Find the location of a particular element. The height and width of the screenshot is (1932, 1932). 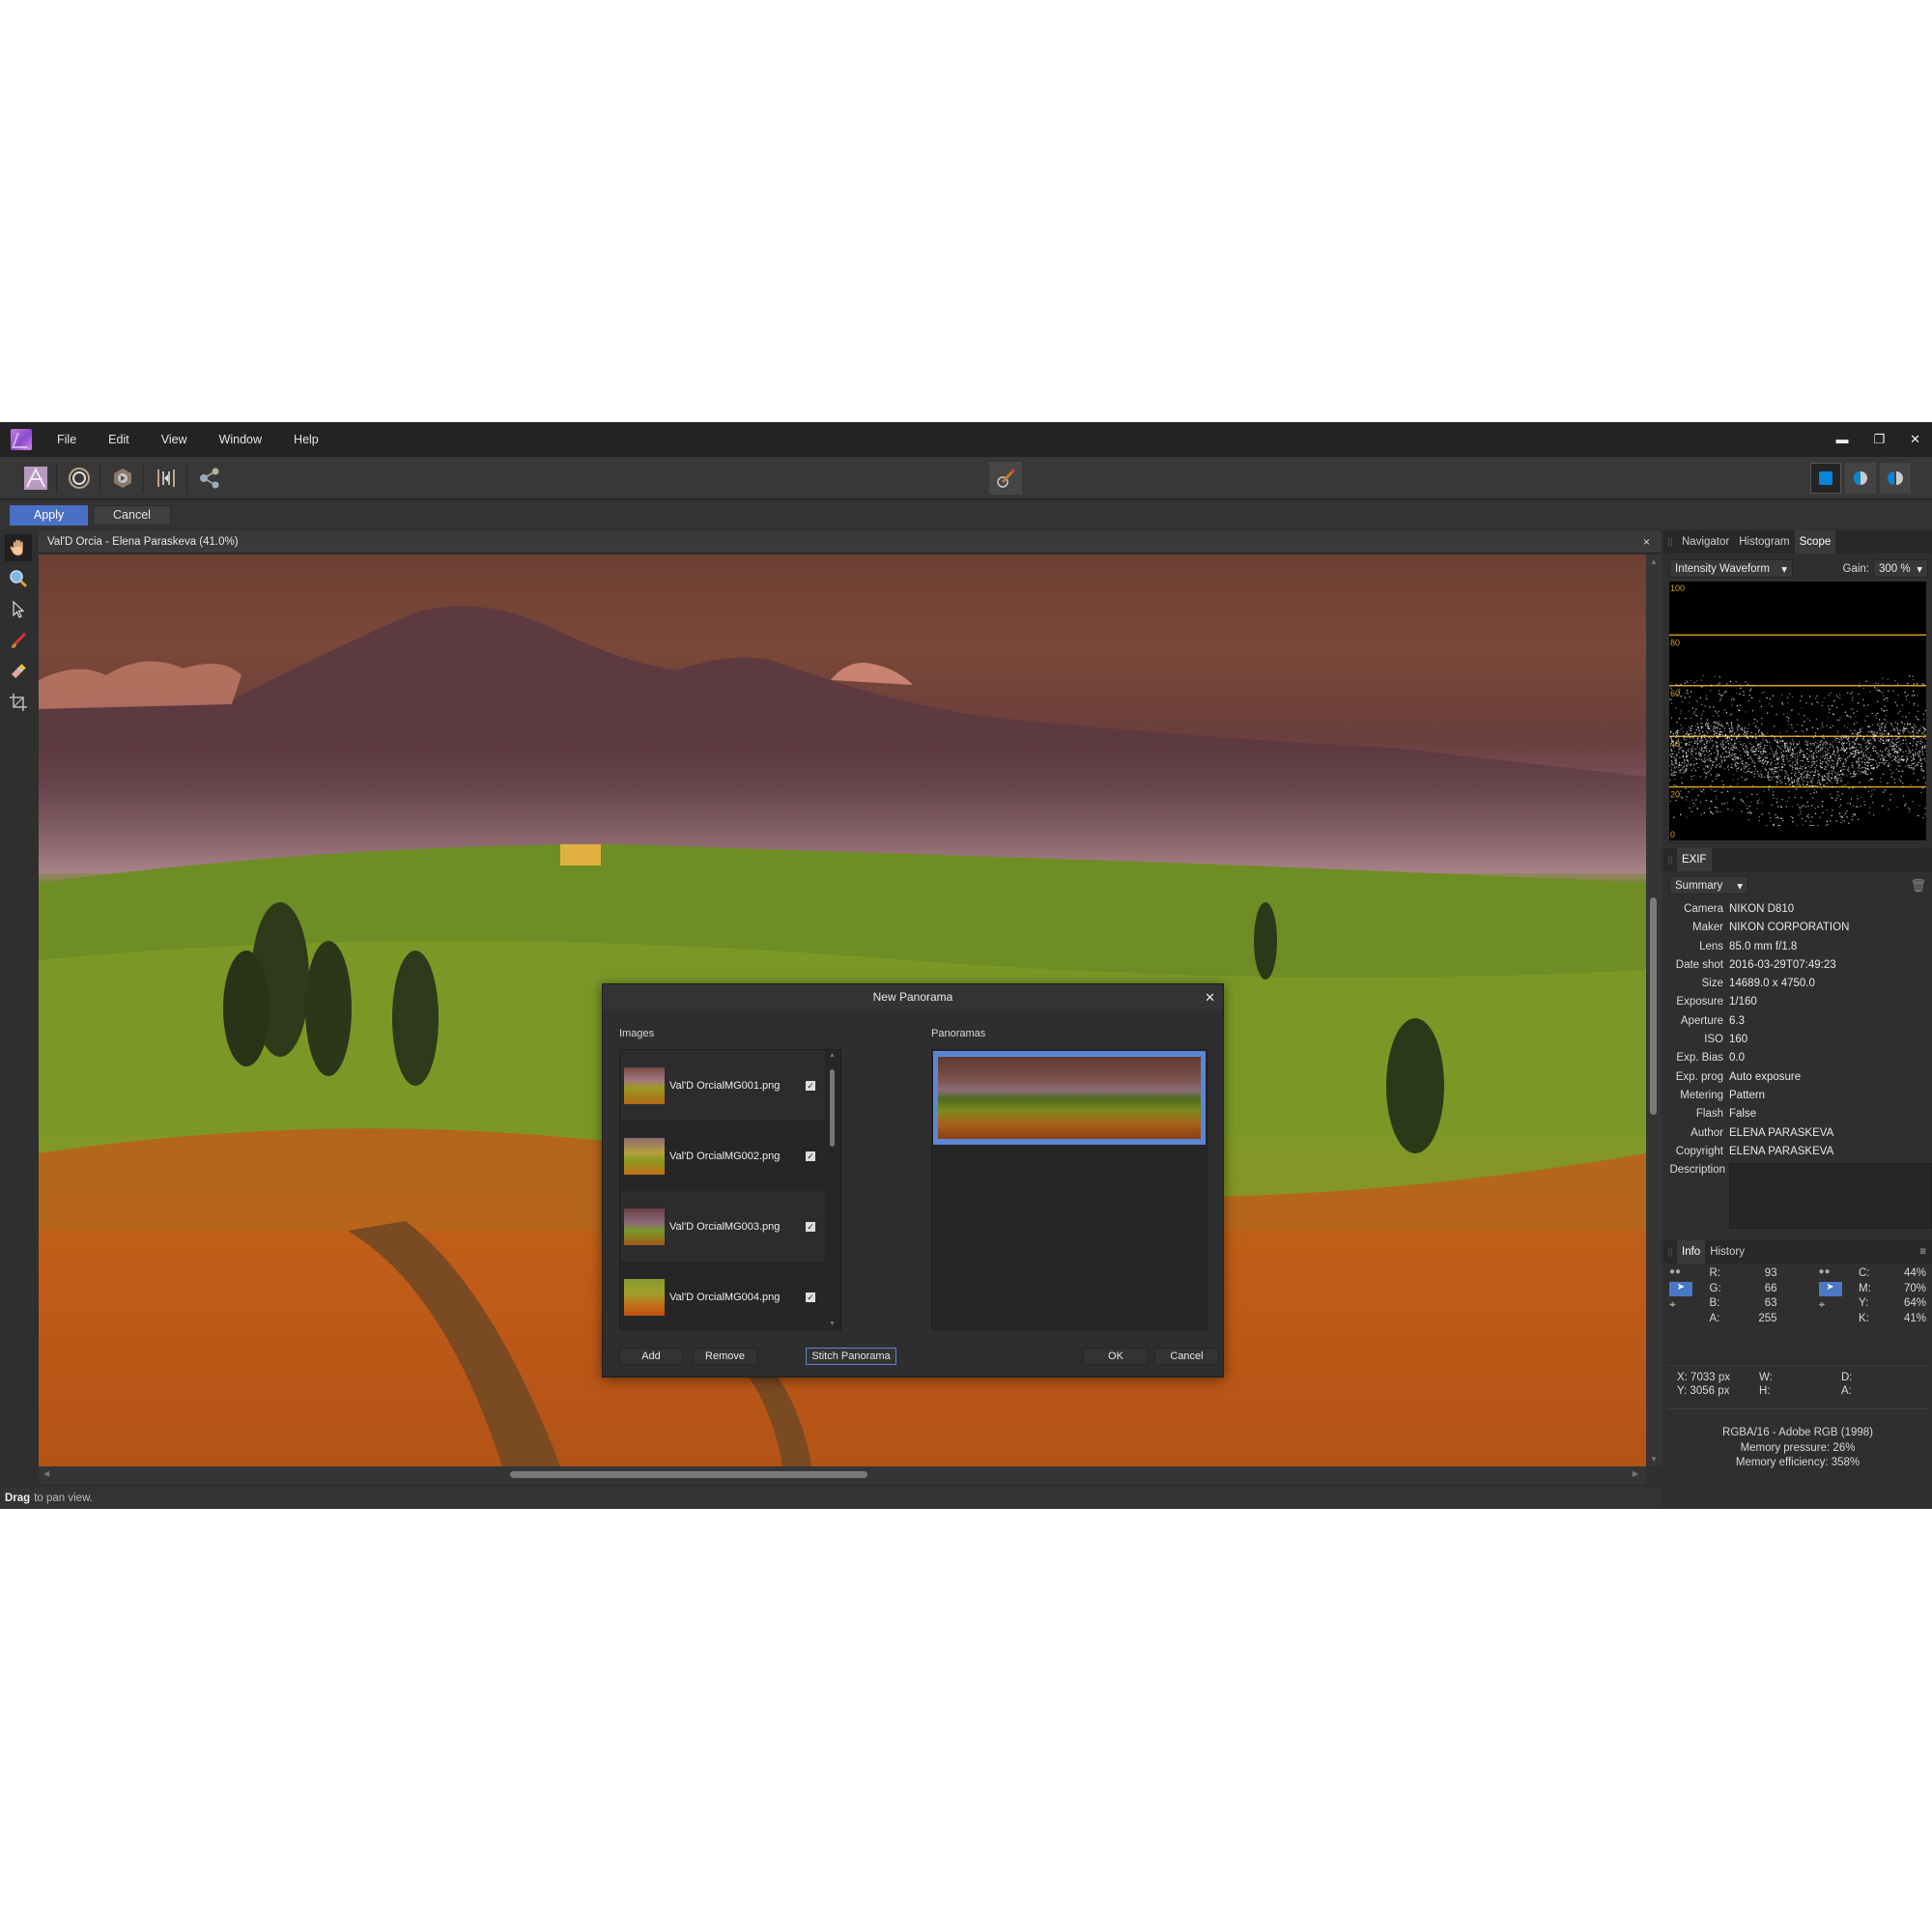

develop-persona-button is located at coordinates (122, 478).